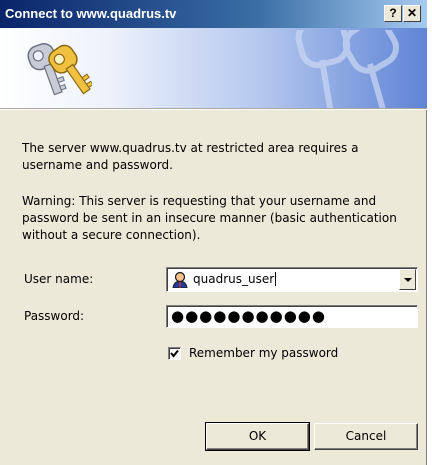  Describe the element at coordinates (393, 13) in the screenshot. I see `help-button: ?` at that location.